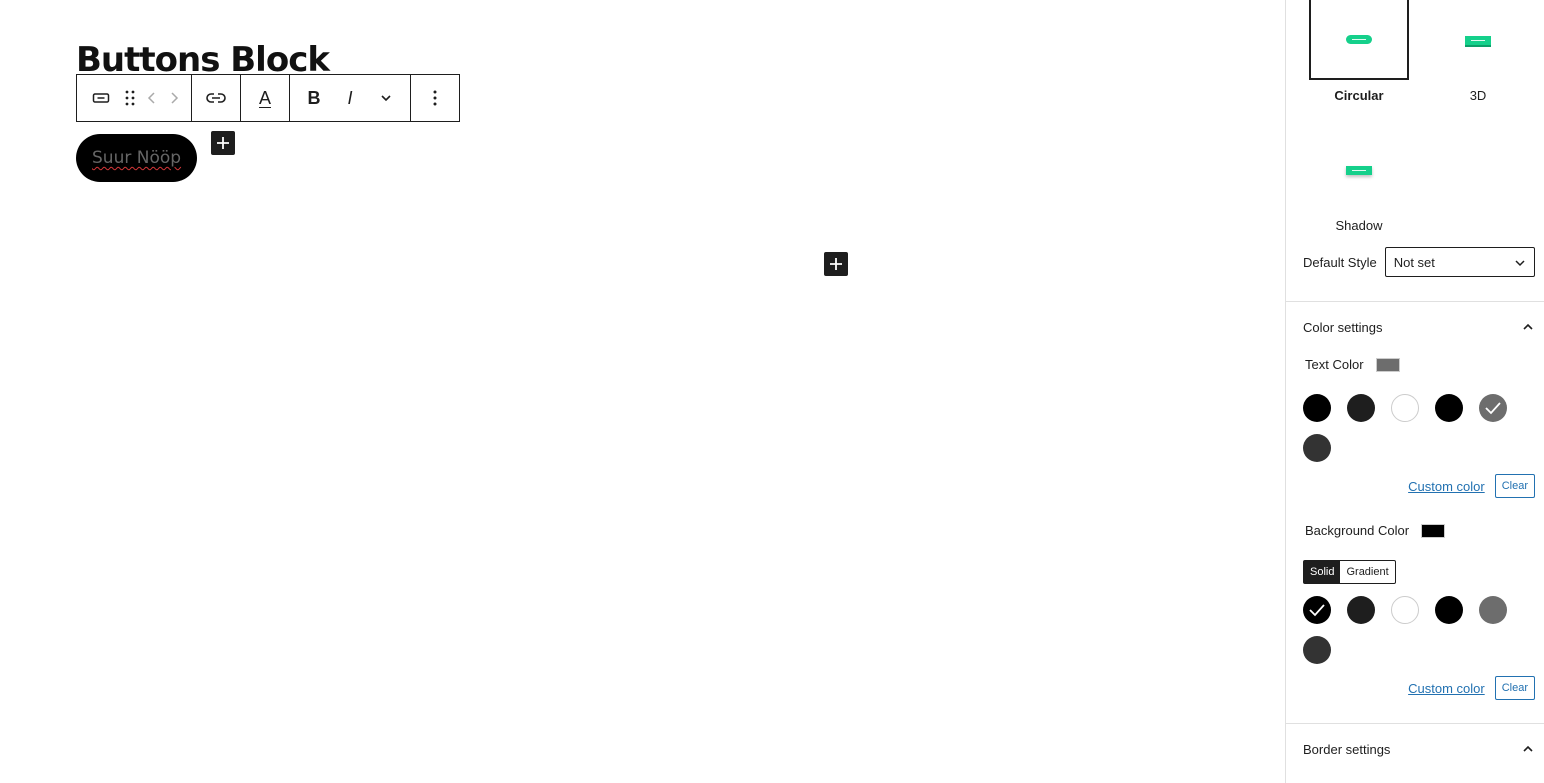 This screenshot has height=783, width=1544. I want to click on toolbar-group-block, so click(134, 98).